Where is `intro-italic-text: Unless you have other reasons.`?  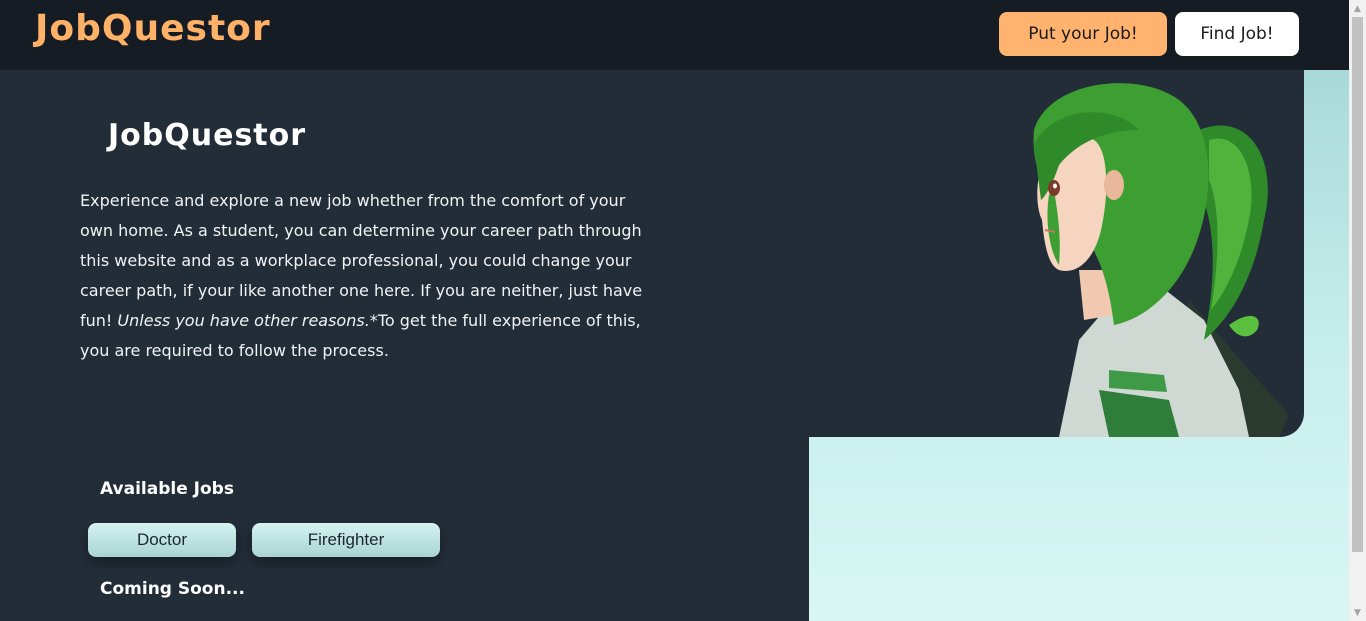
intro-italic-text: Unless you have other reasons. is located at coordinates (243, 320).